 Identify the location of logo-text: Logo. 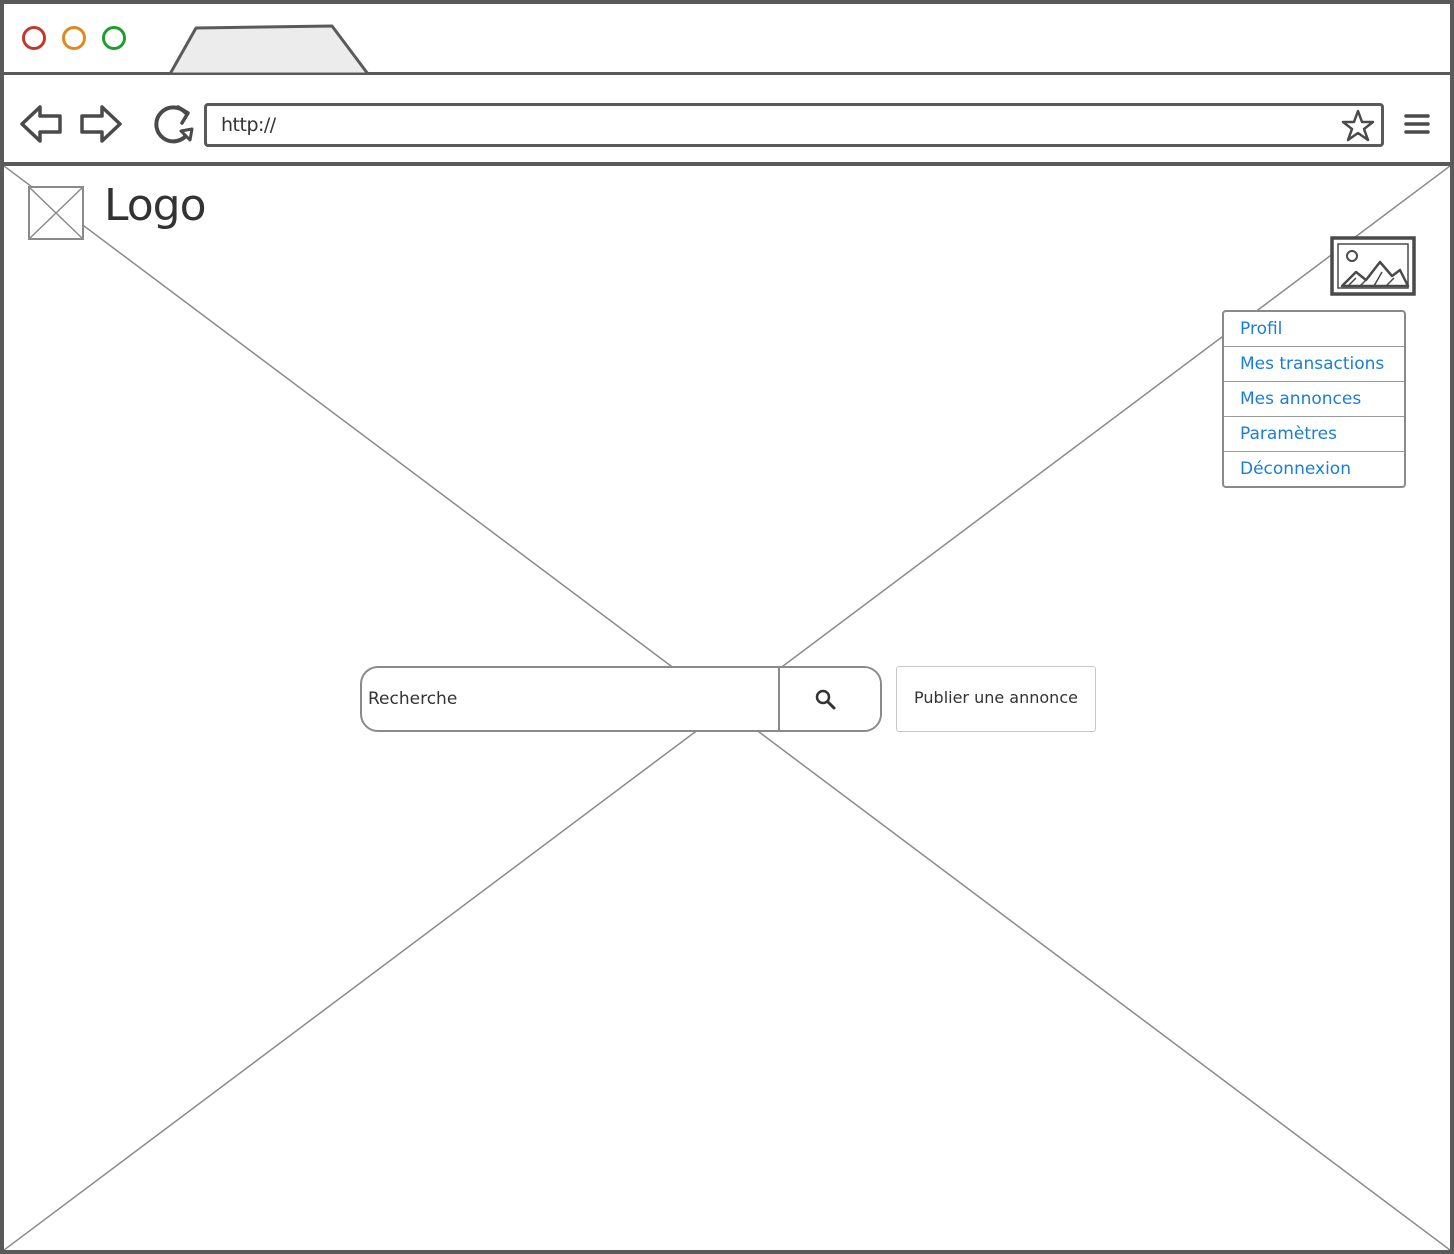
(155, 205).